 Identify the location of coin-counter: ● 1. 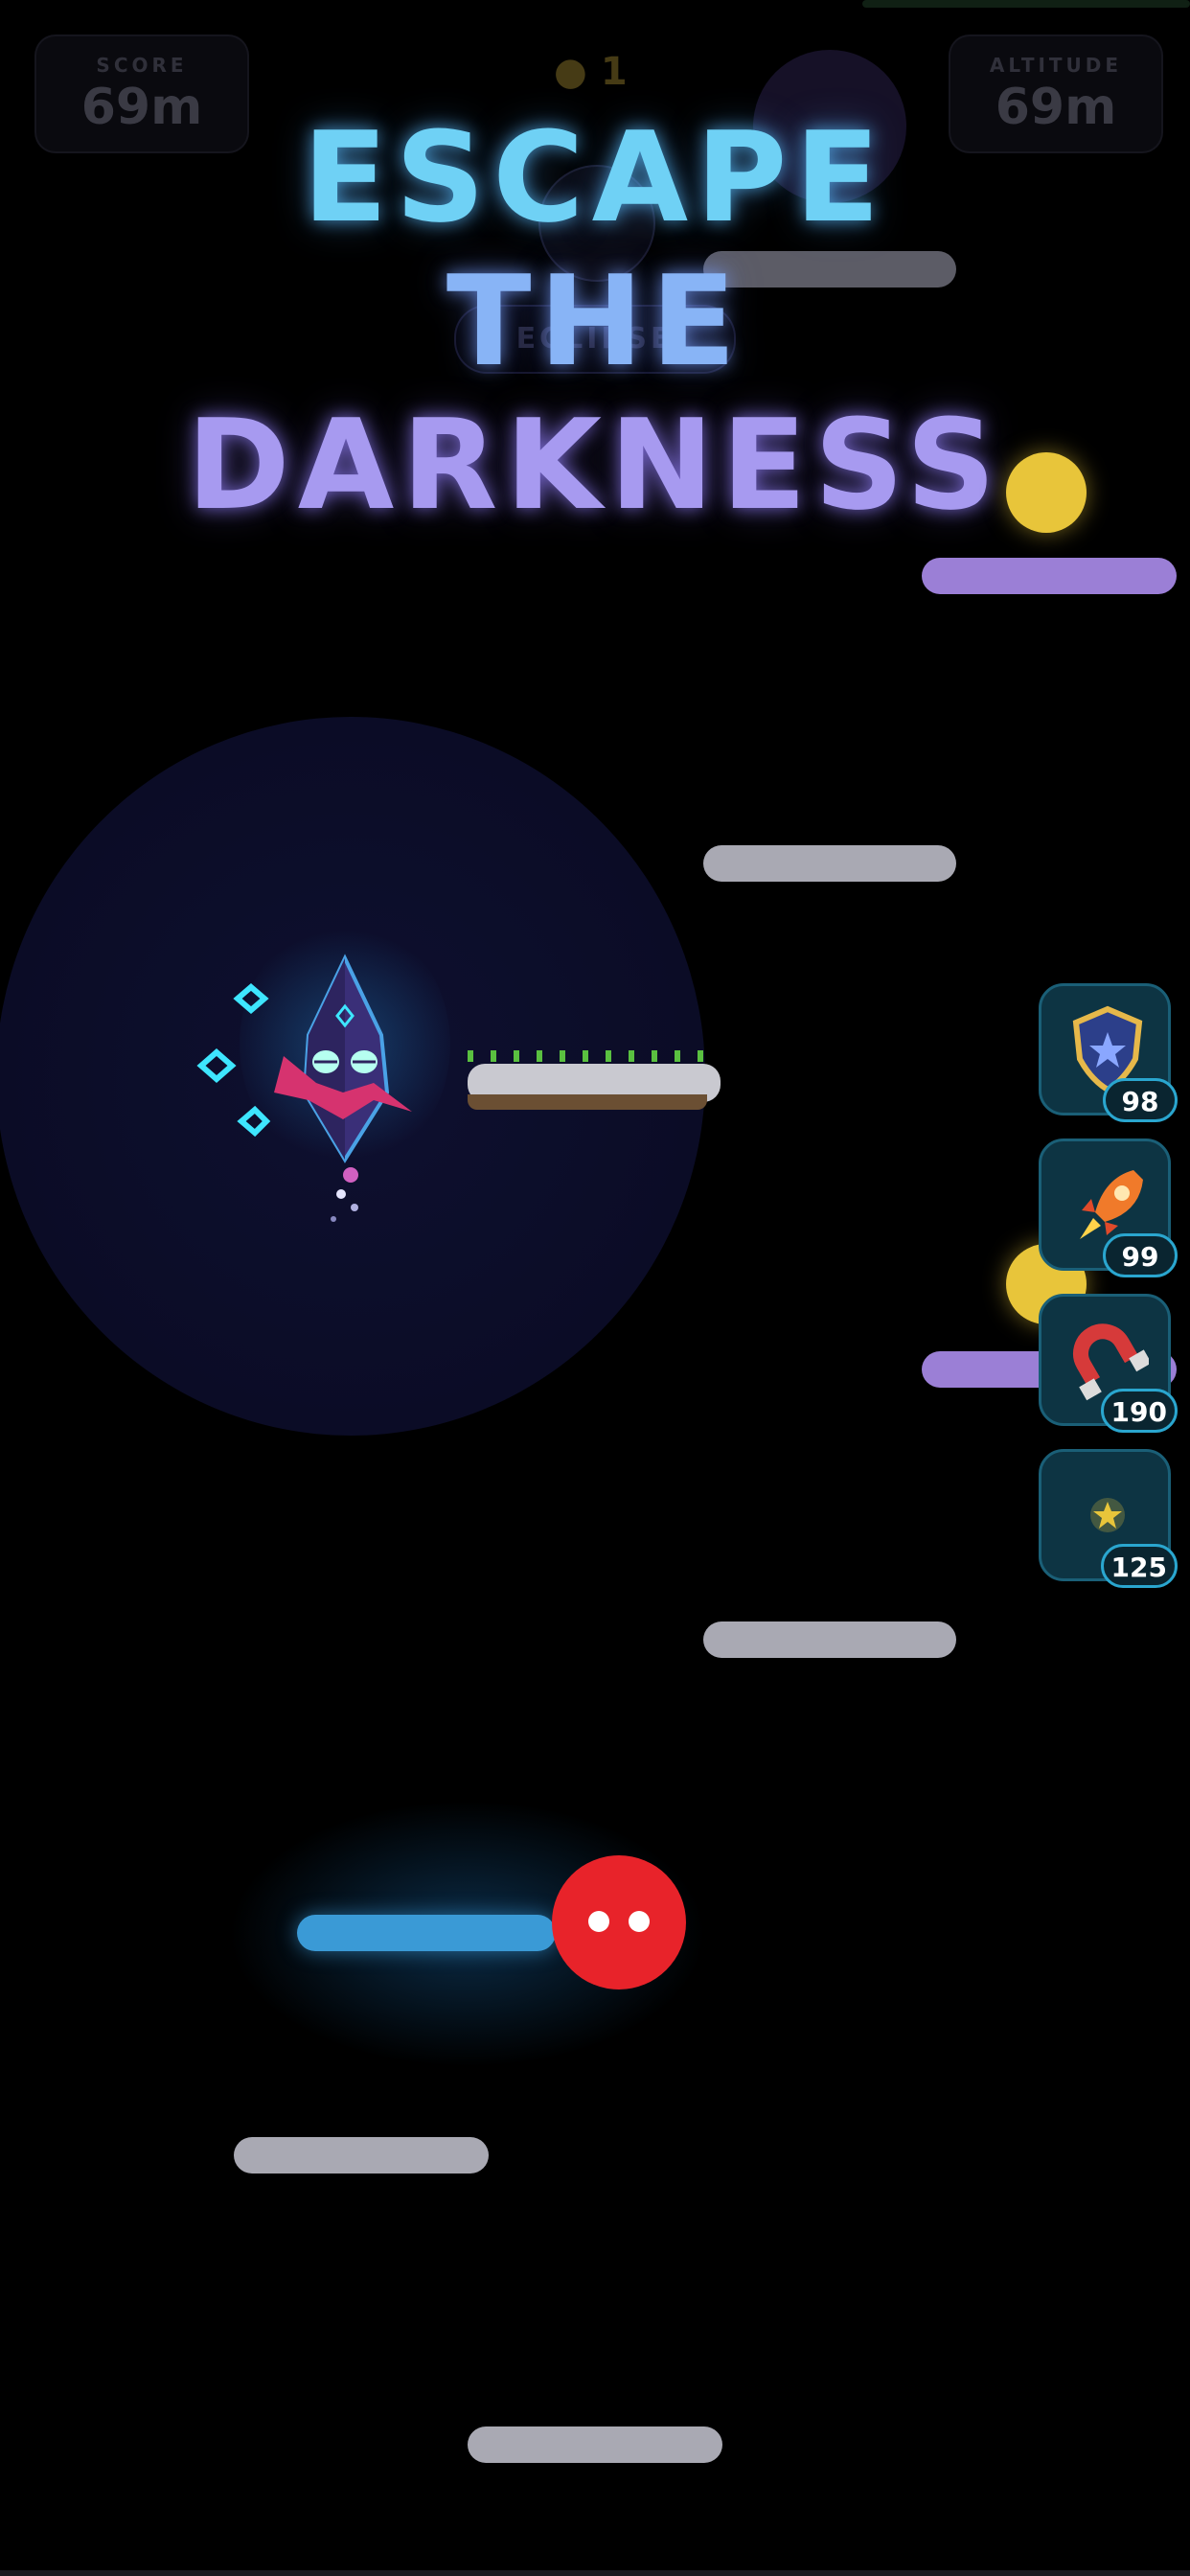
(591, 72).